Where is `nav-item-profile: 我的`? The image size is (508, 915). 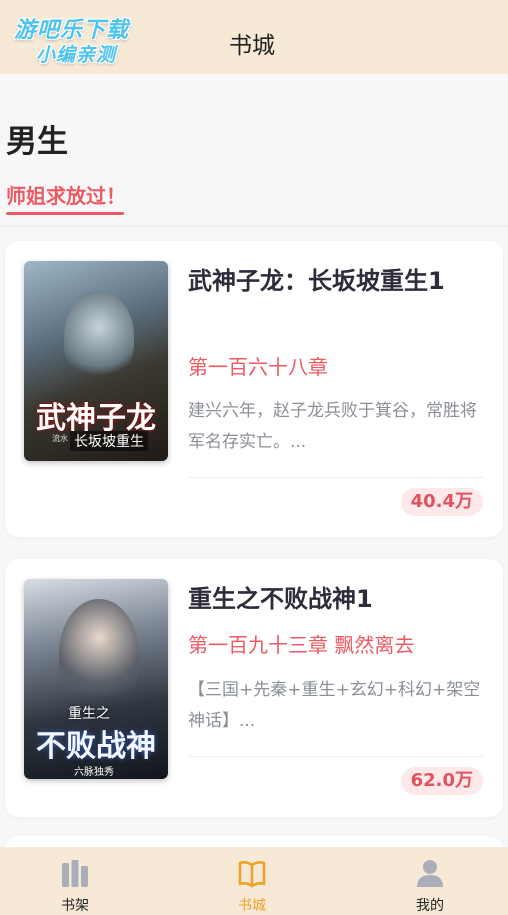
nav-item-profile: 我的 is located at coordinates (430, 881).